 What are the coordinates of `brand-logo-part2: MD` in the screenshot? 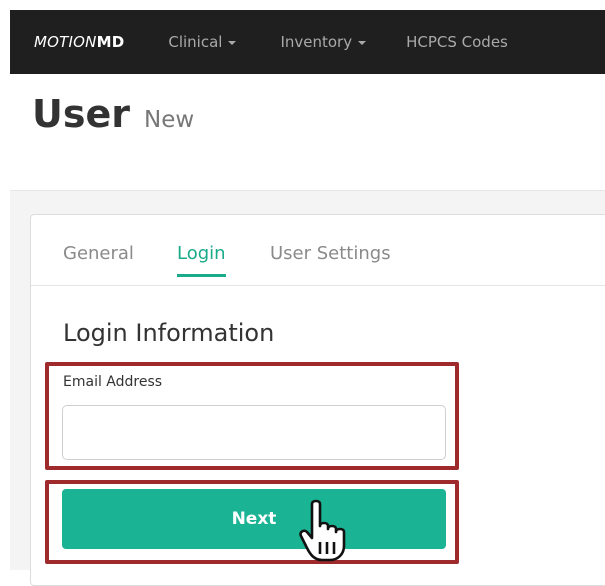 It's located at (110, 42).